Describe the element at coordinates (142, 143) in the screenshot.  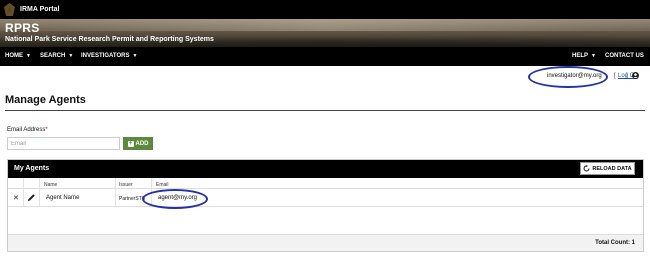
I see `add-button-label: ADD` at that location.